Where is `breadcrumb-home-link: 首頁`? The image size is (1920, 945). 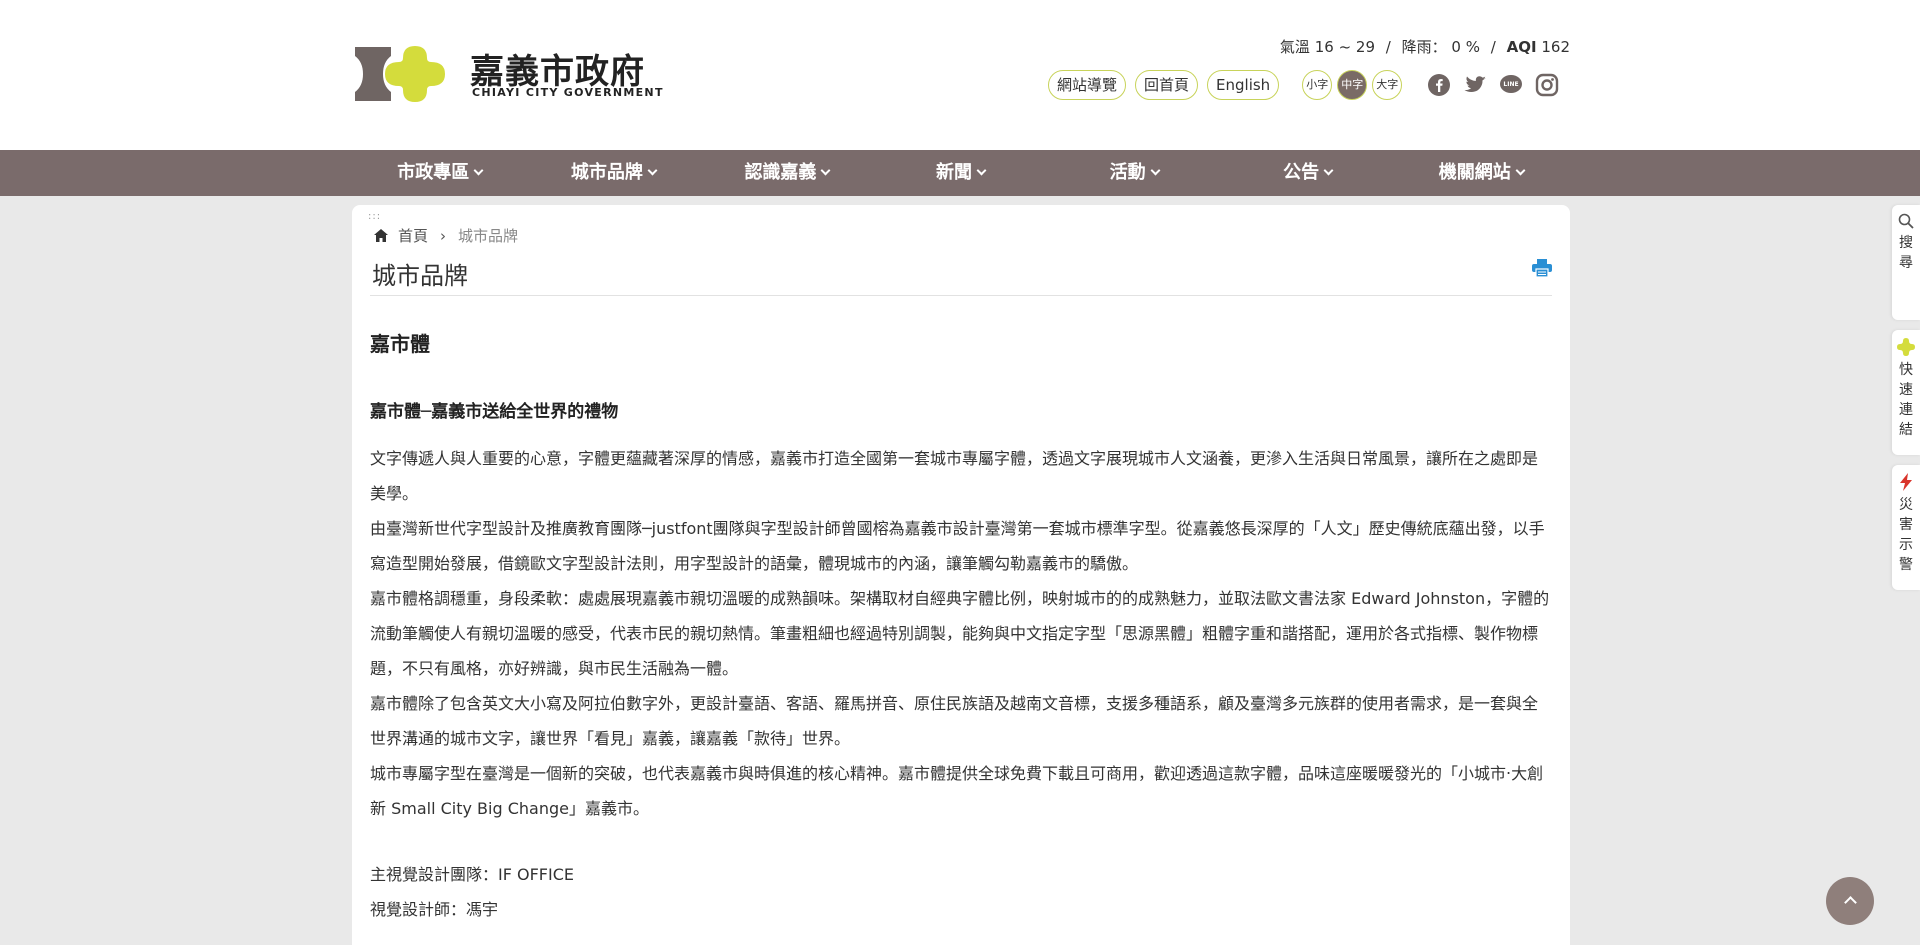
breadcrumb-home-link: 首頁 is located at coordinates (413, 235).